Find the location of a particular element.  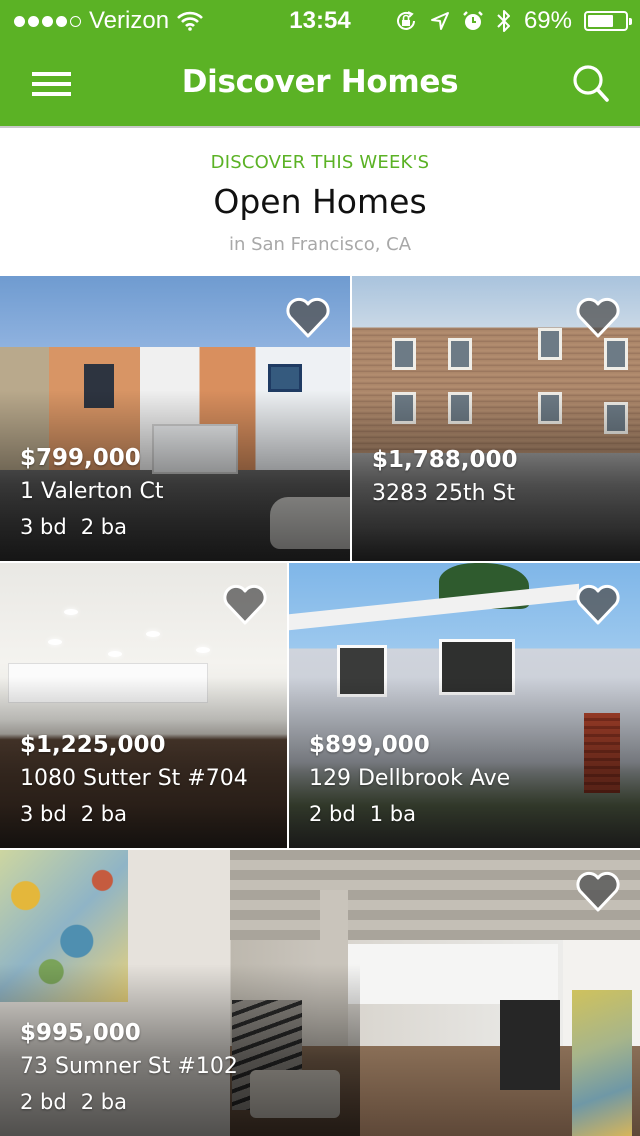

battery-icon is located at coordinates (608, 21).